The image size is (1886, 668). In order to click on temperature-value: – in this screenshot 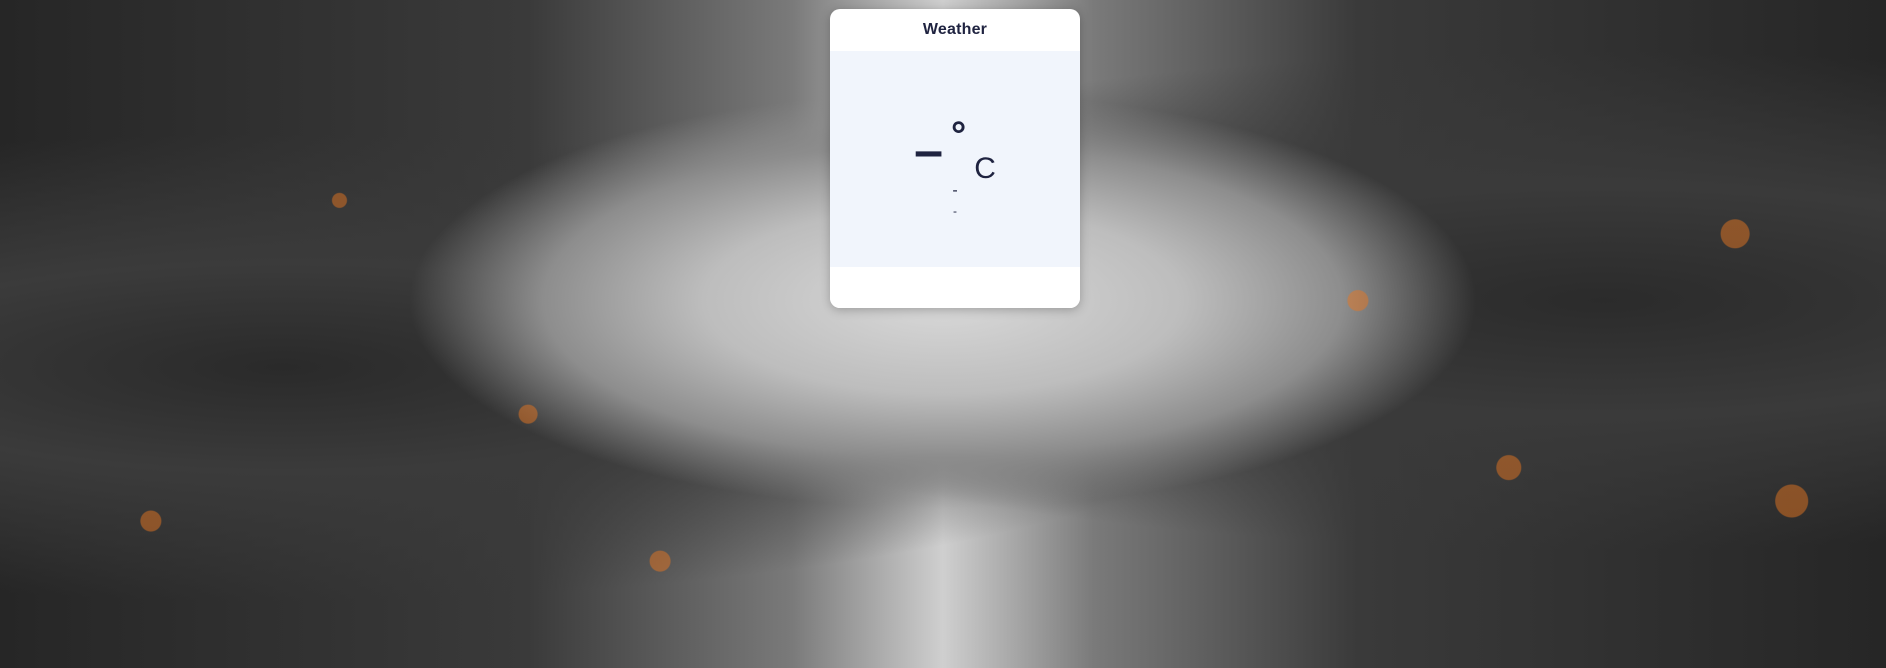, I will do `click(929, 151)`.